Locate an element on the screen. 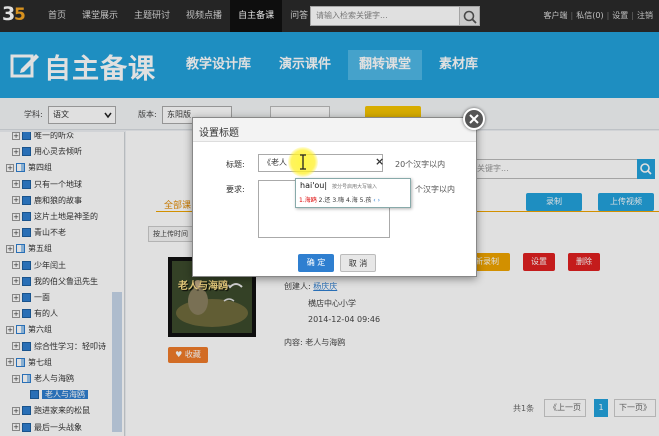  ime-candidate: 1.海鸥 is located at coordinates (308, 200).